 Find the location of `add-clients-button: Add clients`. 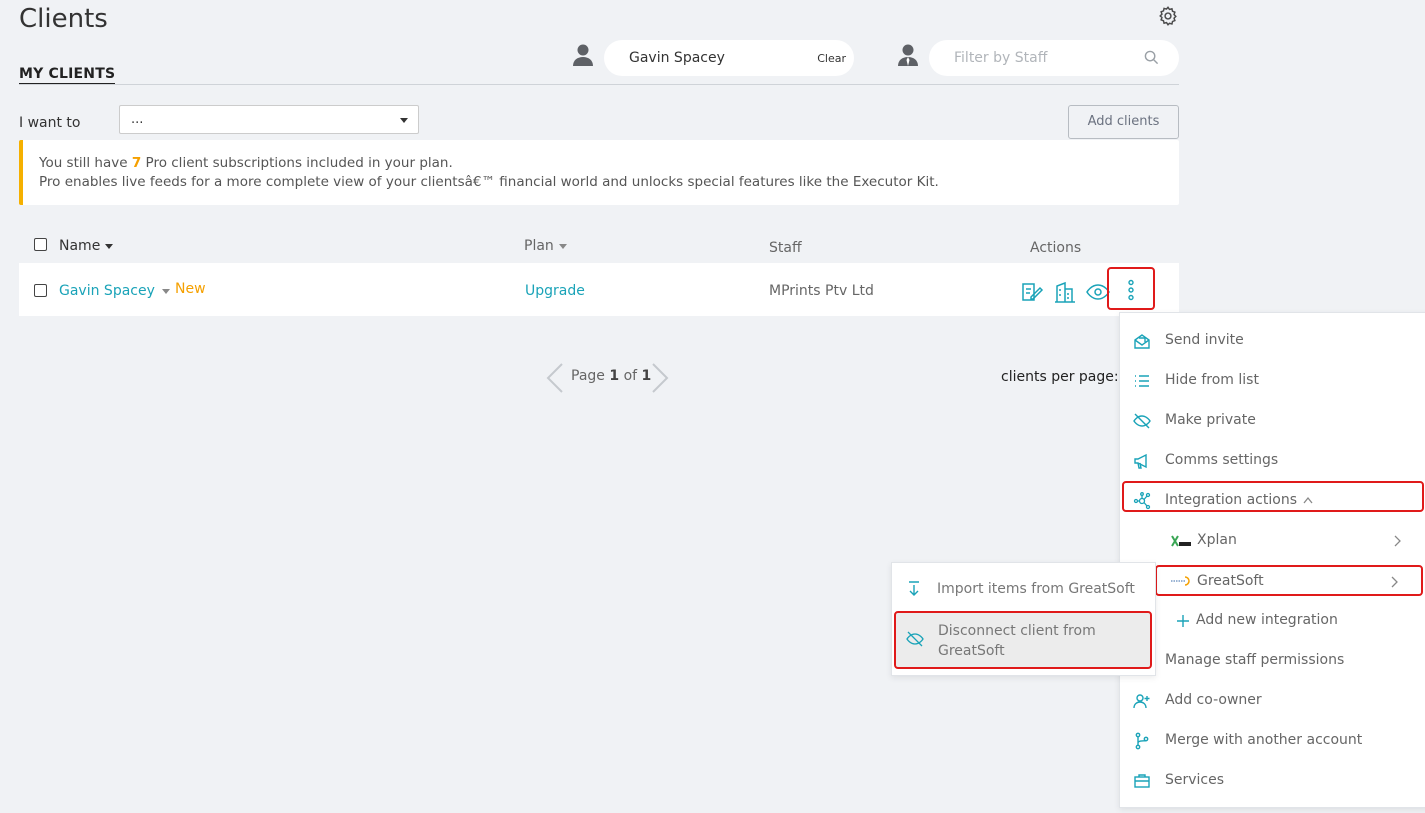

add-clients-button: Add clients is located at coordinates (1123, 122).